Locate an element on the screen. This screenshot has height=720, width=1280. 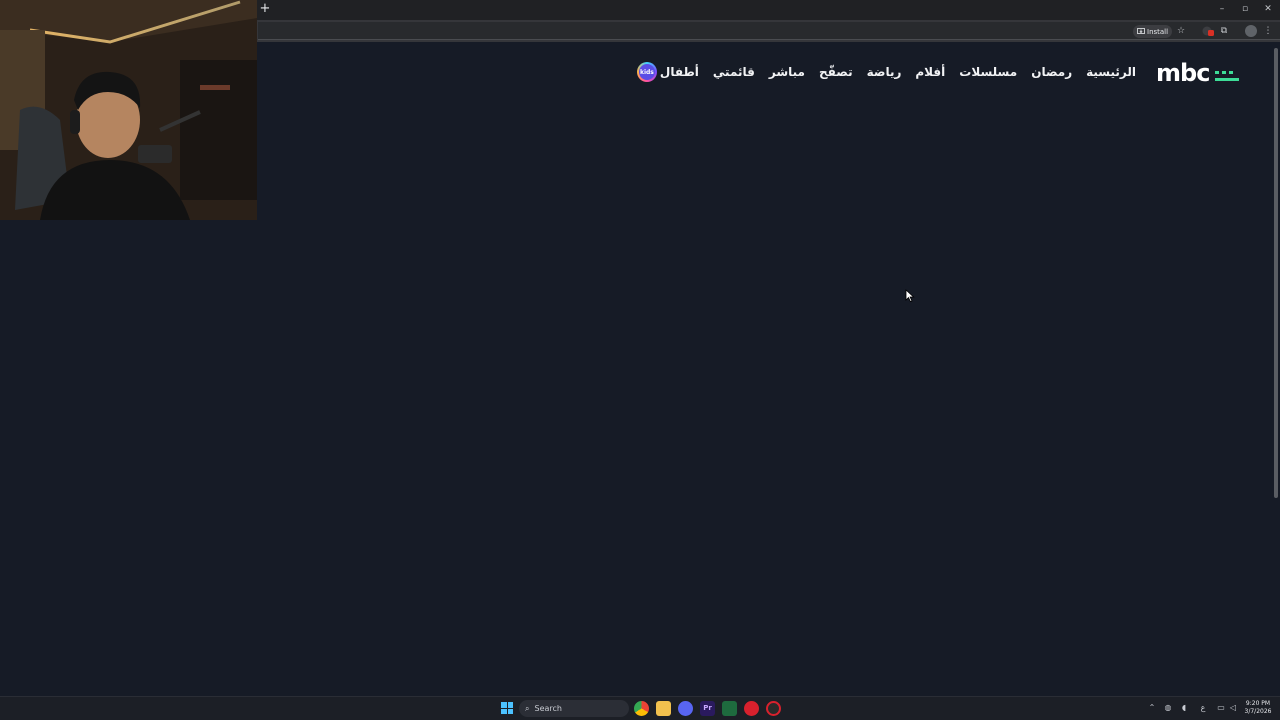
red-app-icon is located at coordinates (751, 708).